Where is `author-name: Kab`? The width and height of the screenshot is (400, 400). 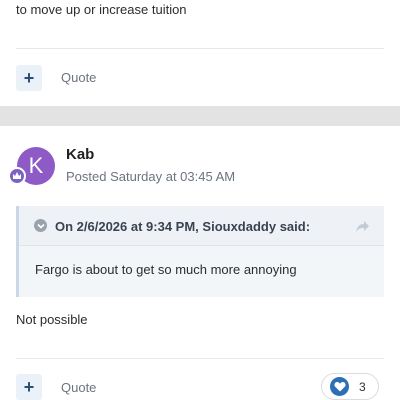 author-name: Kab is located at coordinates (80, 154).